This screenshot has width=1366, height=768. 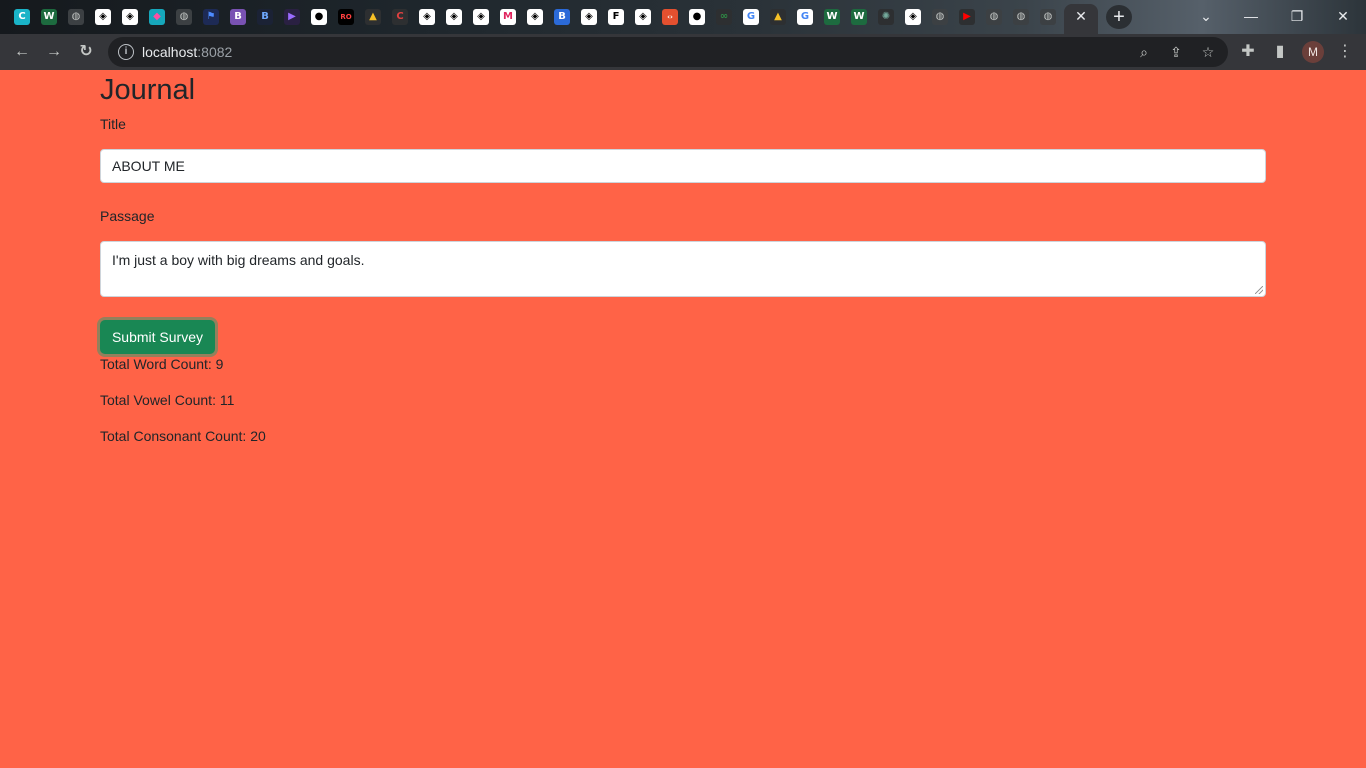 I want to click on browser-tab: M, so click(x=508, y=17).